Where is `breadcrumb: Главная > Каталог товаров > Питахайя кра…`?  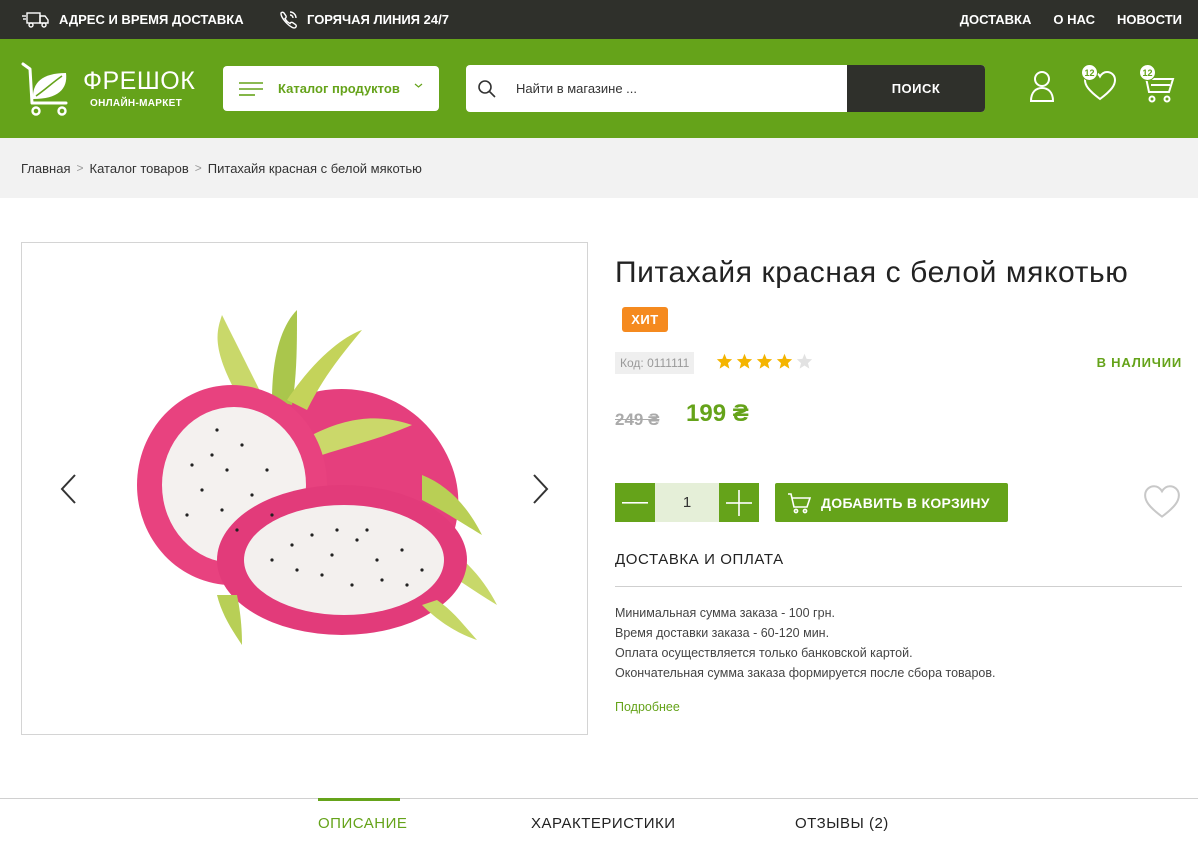 breadcrumb: Главная > Каталог товаров > Питахайя кра… is located at coordinates (599, 168).